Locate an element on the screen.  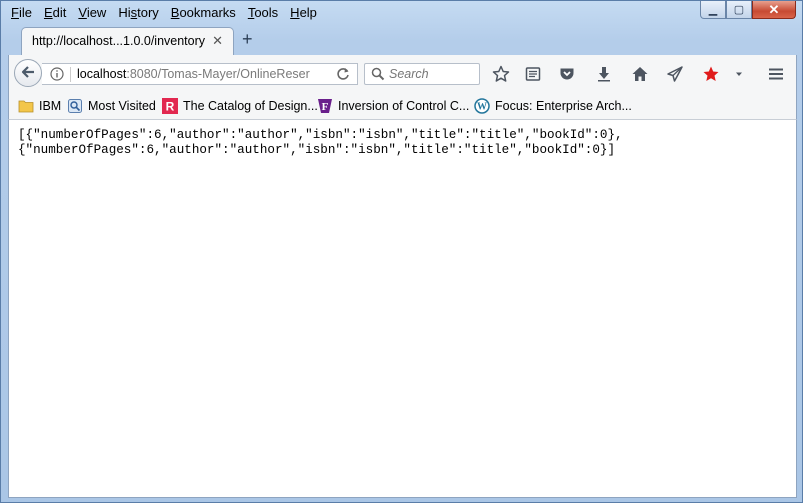
bookmark-ibm: IBM is located at coordinates (39, 106).